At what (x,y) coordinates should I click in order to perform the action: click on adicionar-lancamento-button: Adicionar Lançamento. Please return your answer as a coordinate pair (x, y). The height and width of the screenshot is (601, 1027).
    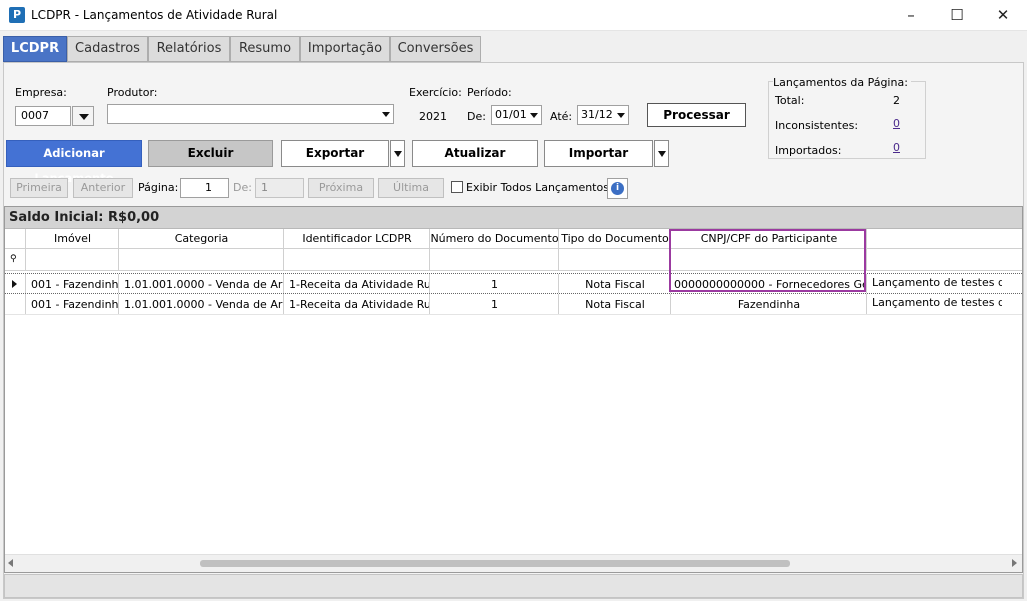
    Looking at the image, I should click on (74, 162).